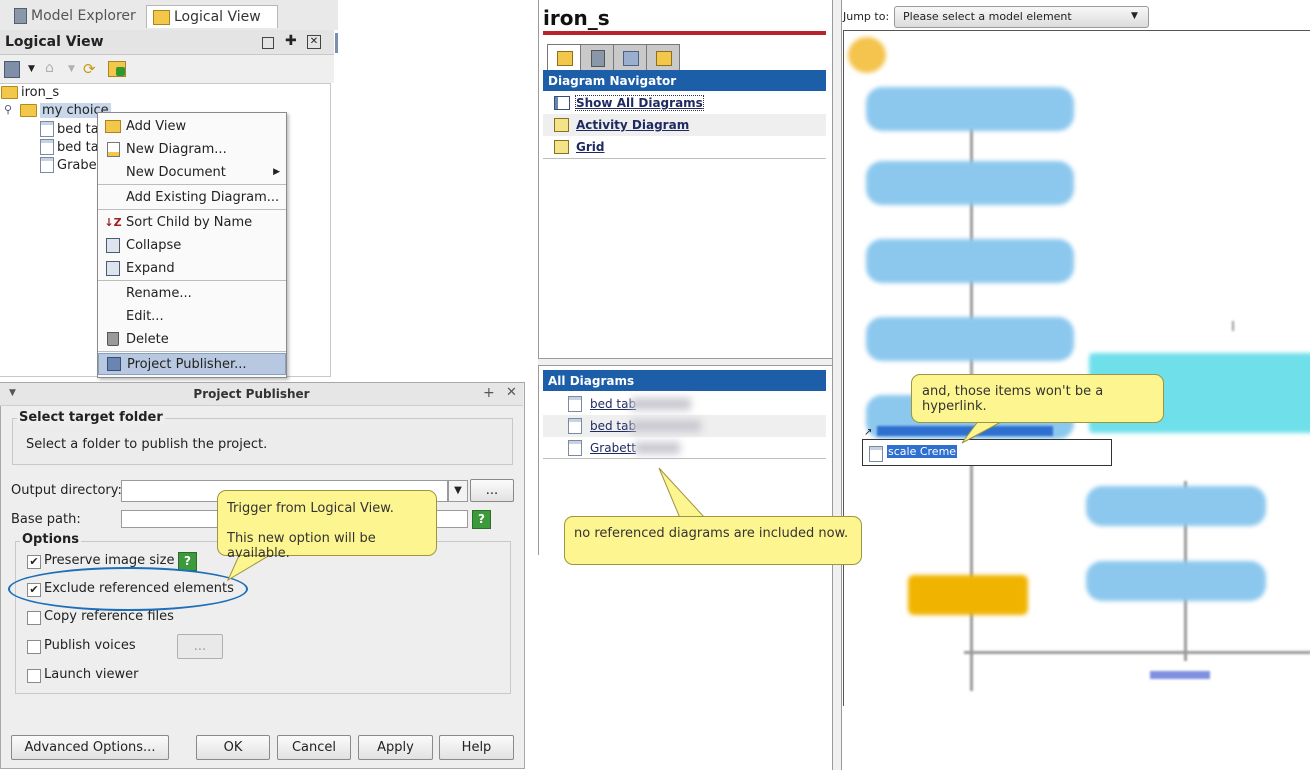 The height and width of the screenshot is (770, 1310). Describe the element at coordinates (34, 676) in the screenshot. I see `launch-viewer-checkbox` at that location.